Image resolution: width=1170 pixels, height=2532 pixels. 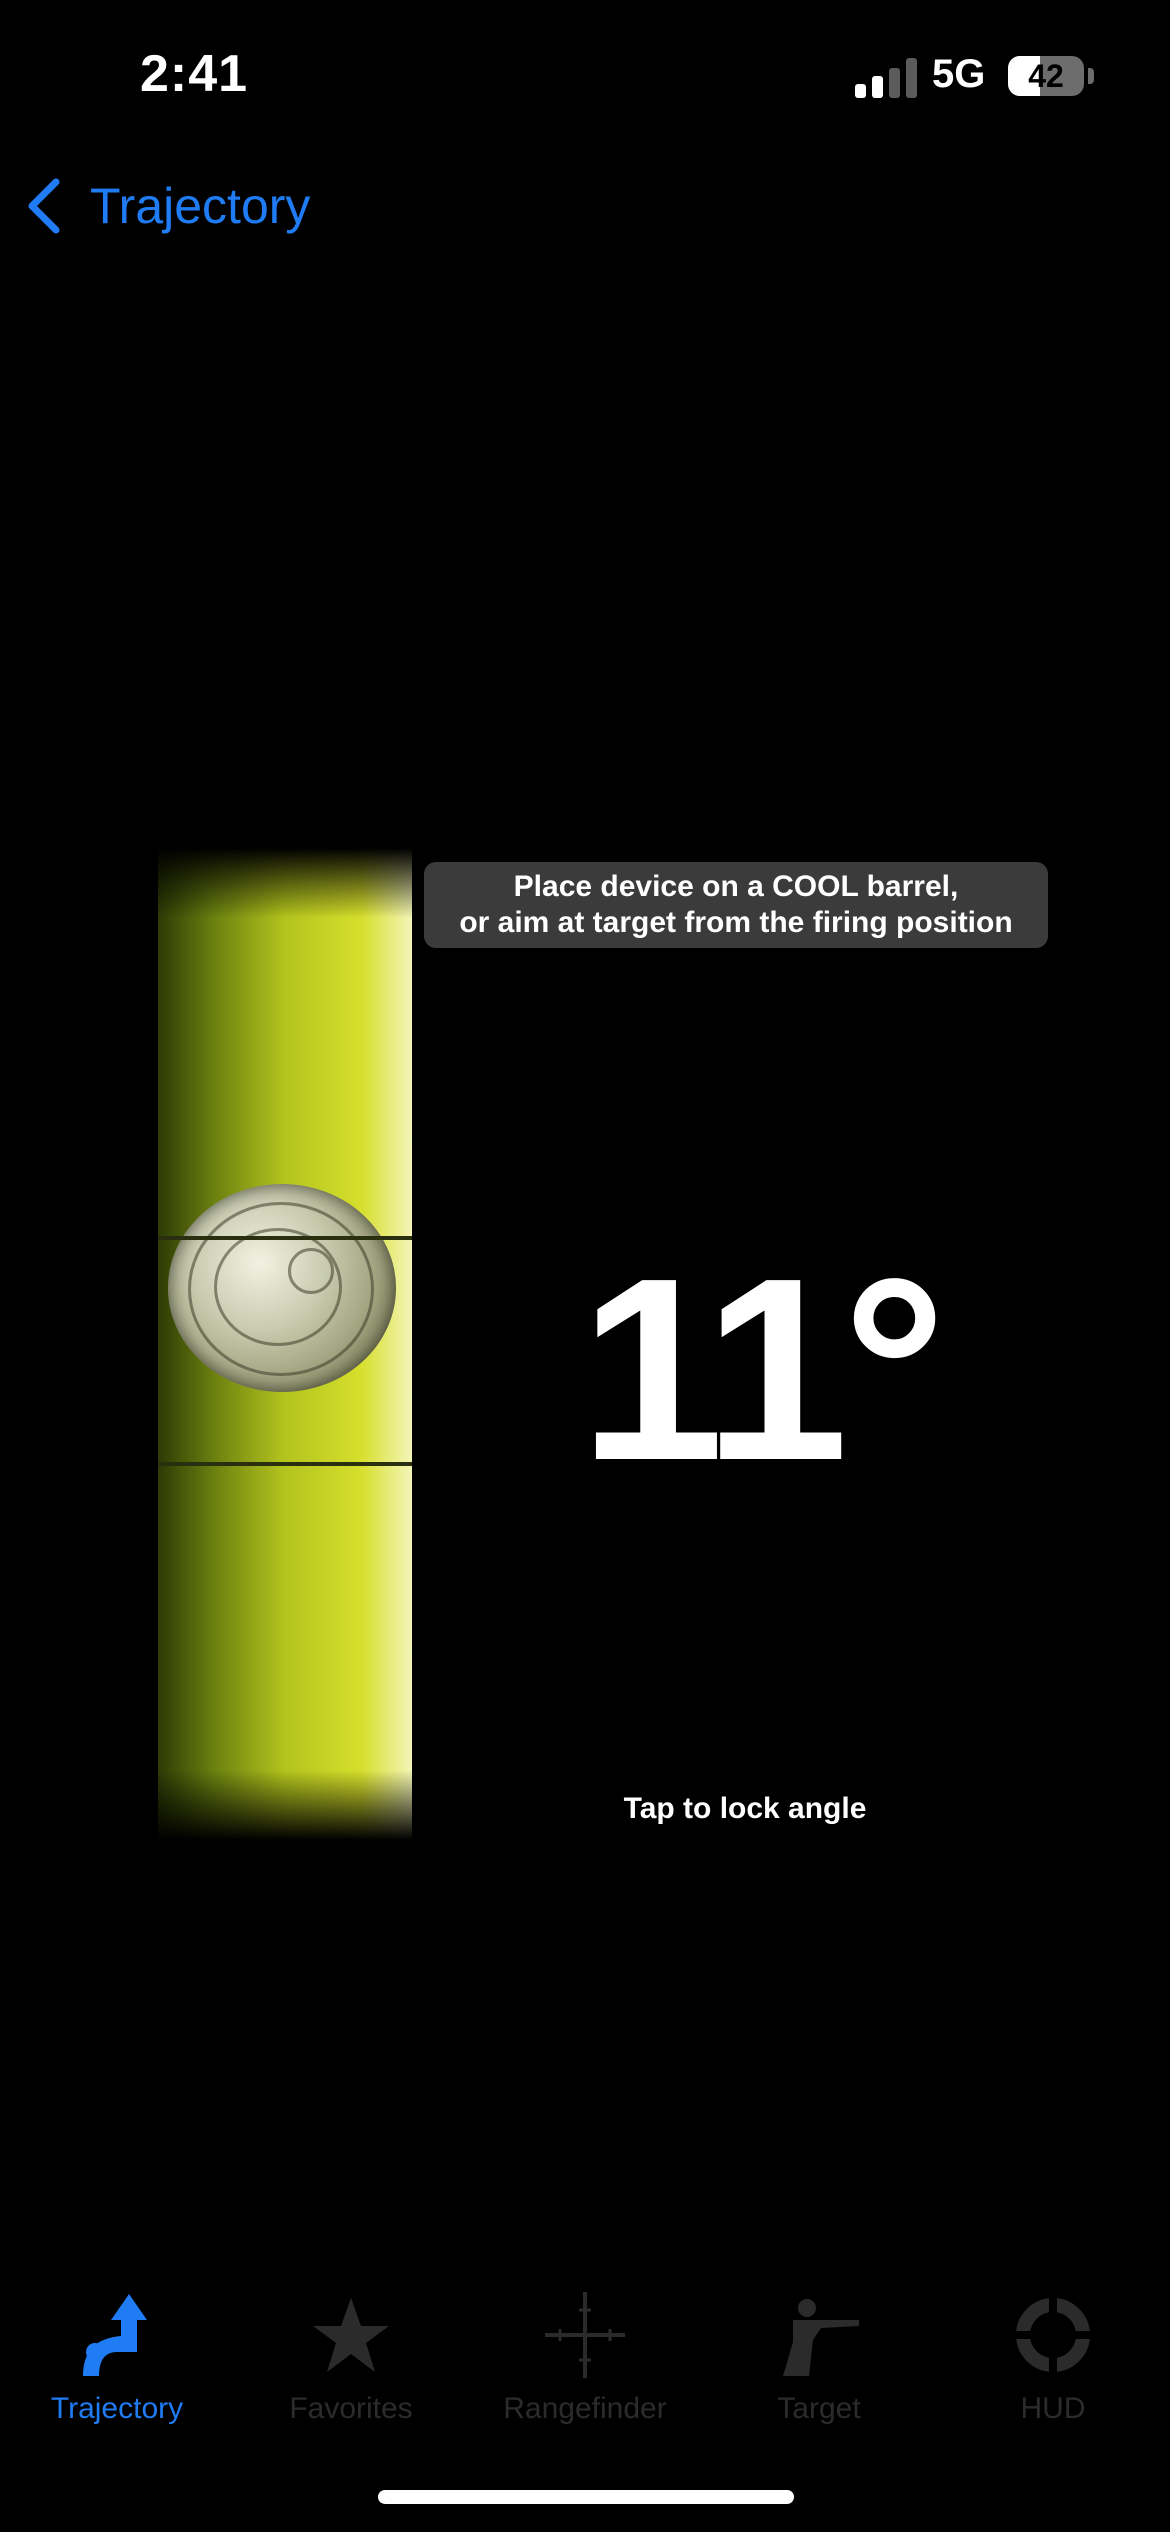 What do you see at coordinates (282, 1288) in the screenshot?
I see `level-bubble` at bounding box center [282, 1288].